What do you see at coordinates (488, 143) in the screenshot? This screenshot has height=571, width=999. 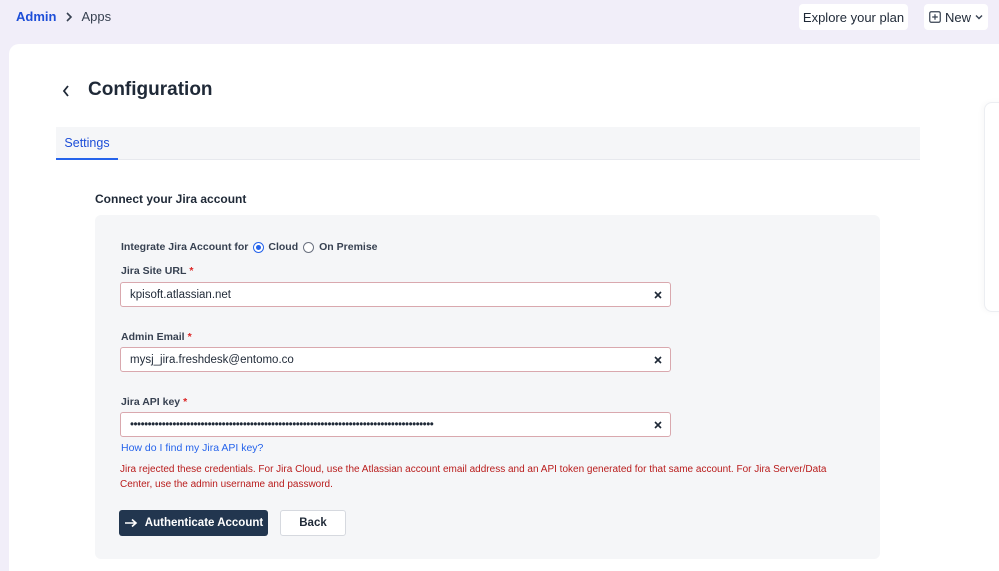 I see `tabs-bar: Settings` at bounding box center [488, 143].